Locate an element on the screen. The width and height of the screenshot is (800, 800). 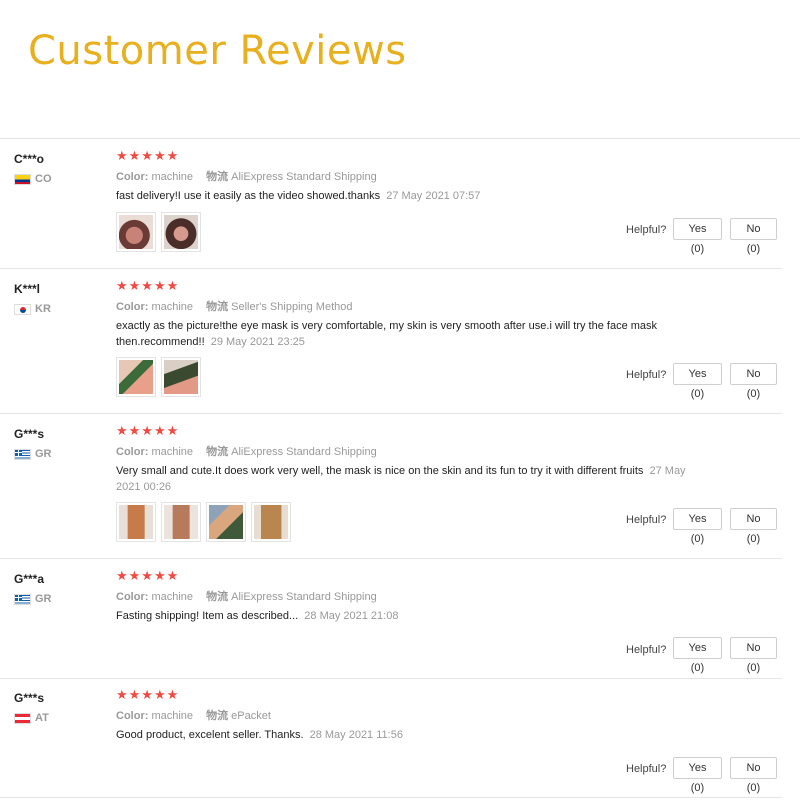
review-date: 28 May 2021 11:56 is located at coordinates (356, 735).